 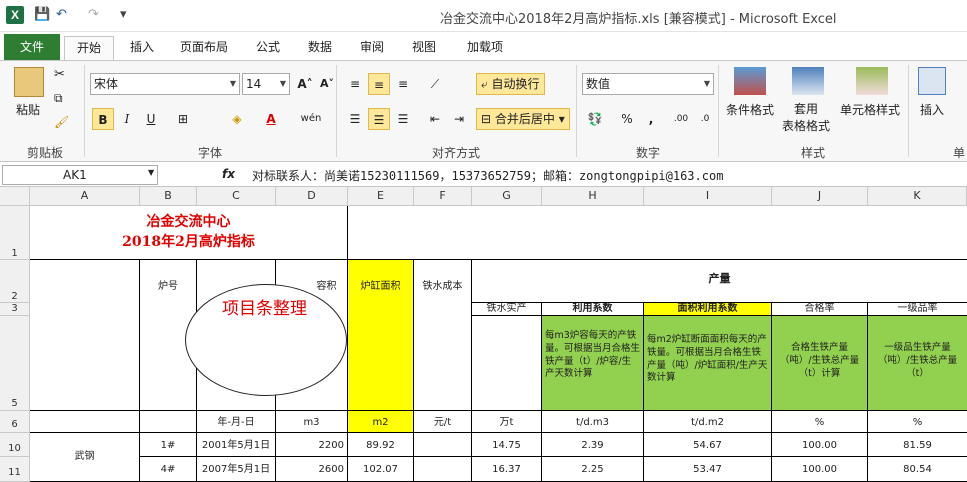 What do you see at coordinates (593, 445) in the screenshot?
I see `data-utilization: 2.39` at bounding box center [593, 445].